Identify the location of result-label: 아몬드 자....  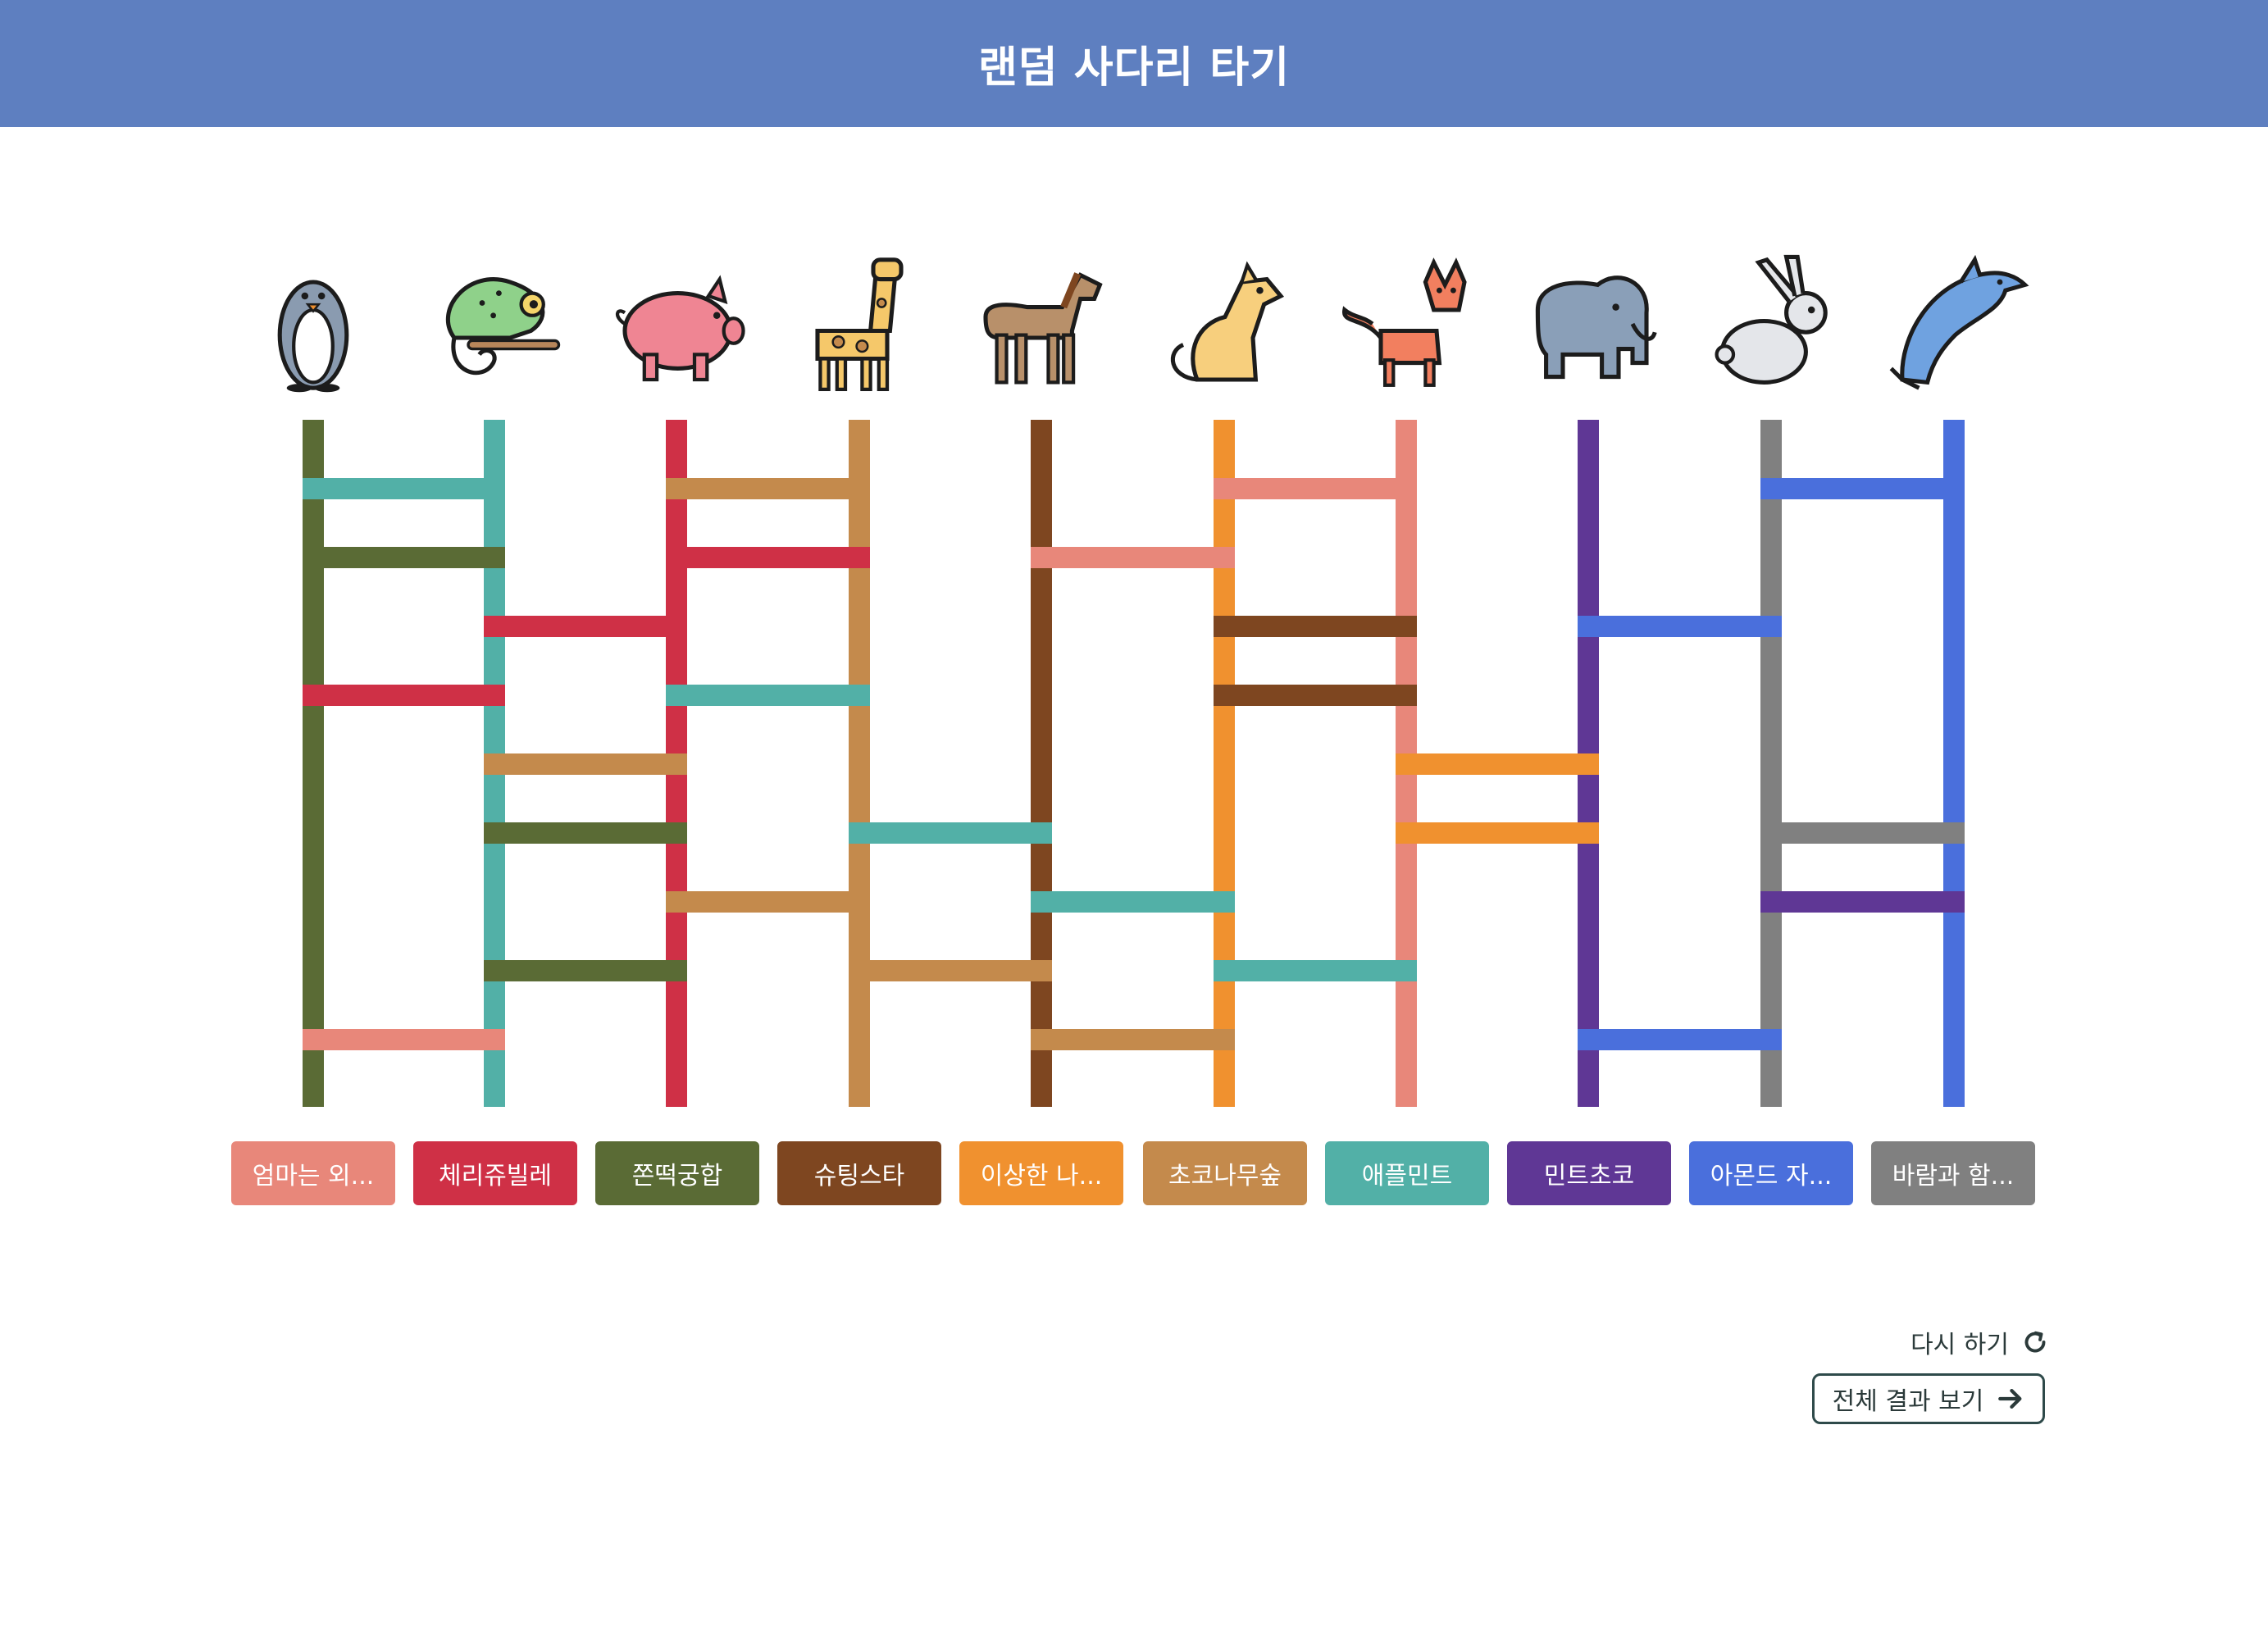
(1771, 1173).